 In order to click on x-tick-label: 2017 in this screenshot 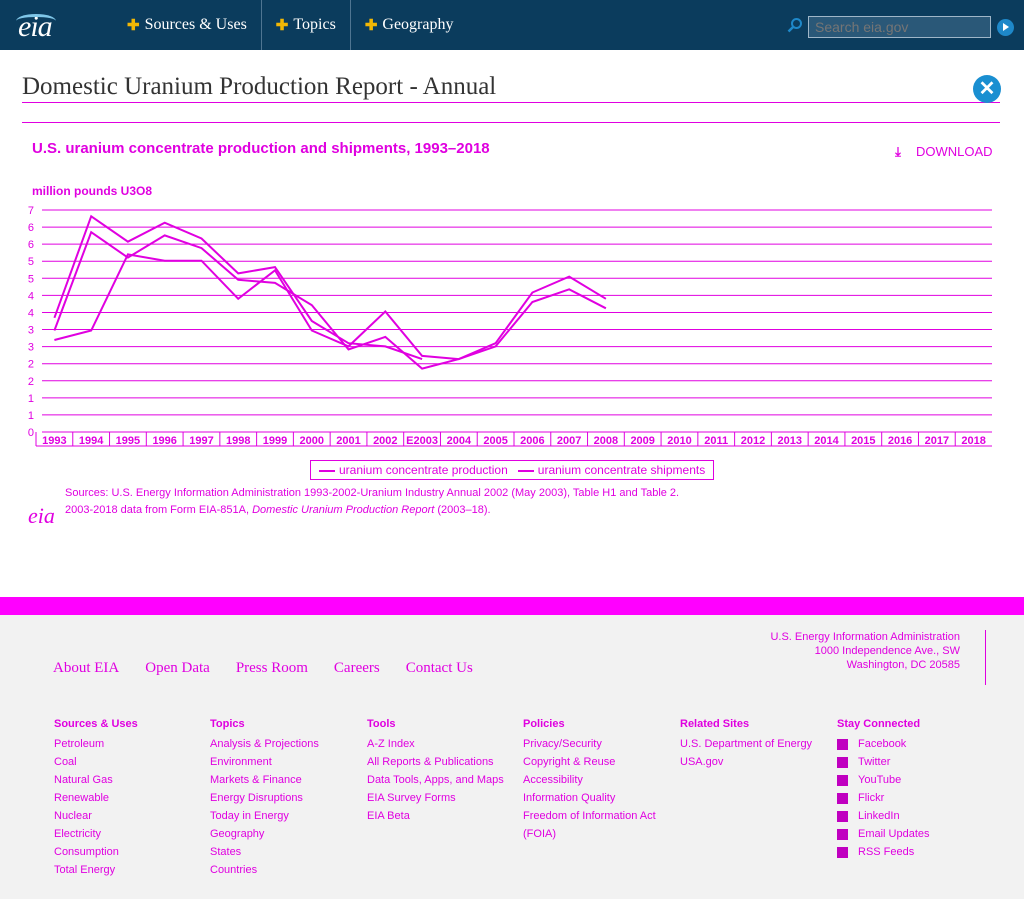, I will do `click(937, 441)`.